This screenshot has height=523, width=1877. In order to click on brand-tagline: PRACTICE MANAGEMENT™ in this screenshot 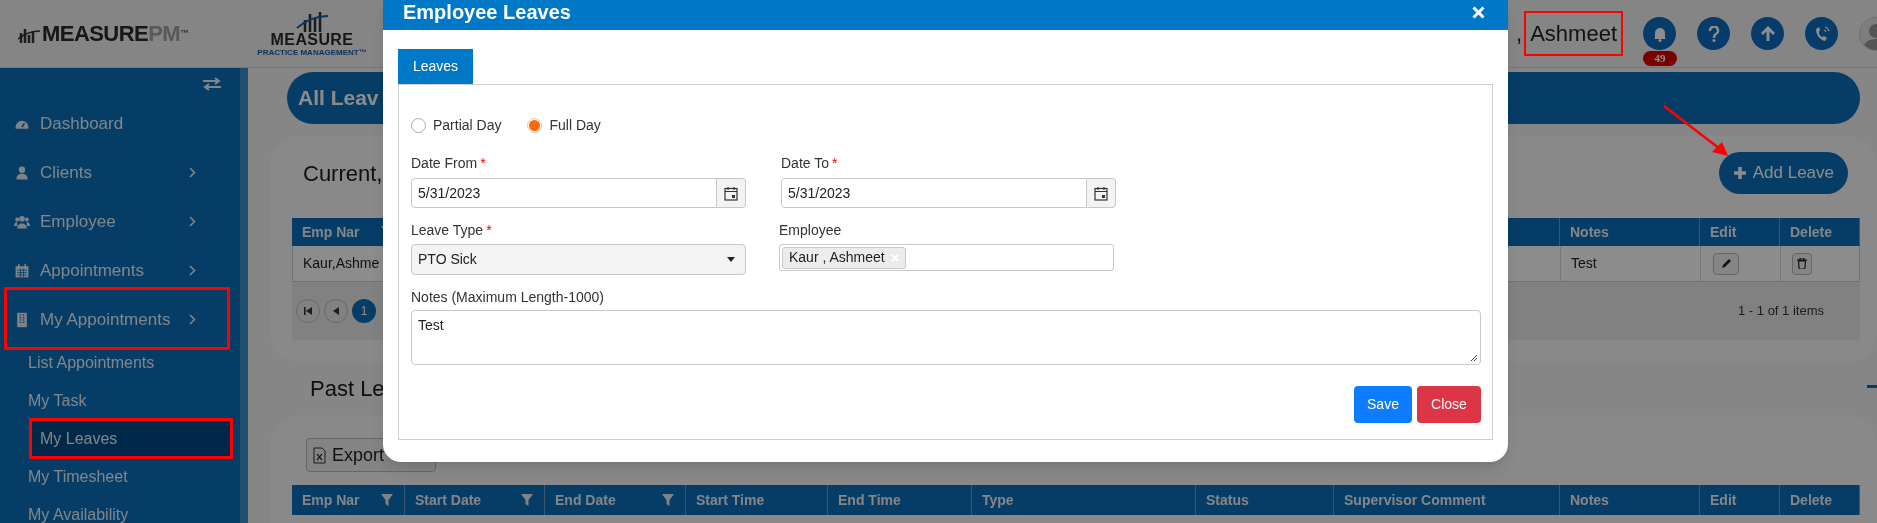, I will do `click(312, 53)`.